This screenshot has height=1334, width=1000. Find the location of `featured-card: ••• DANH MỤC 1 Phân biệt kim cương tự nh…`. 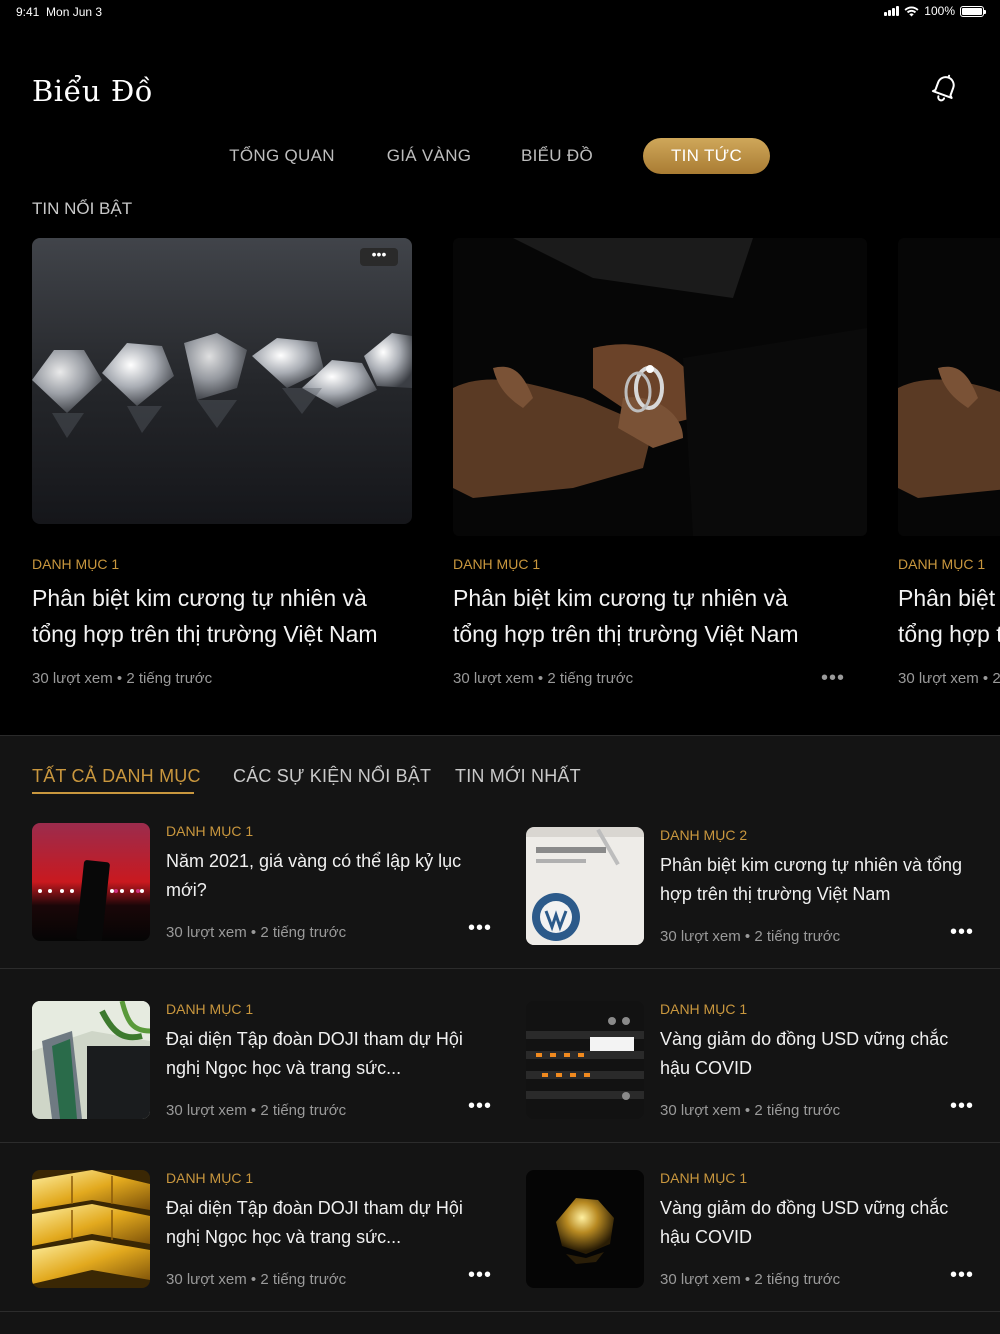

featured-card: ••• DANH MỤC 1 Phân biệt kim cương tự nh… is located at coordinates (228, 473).